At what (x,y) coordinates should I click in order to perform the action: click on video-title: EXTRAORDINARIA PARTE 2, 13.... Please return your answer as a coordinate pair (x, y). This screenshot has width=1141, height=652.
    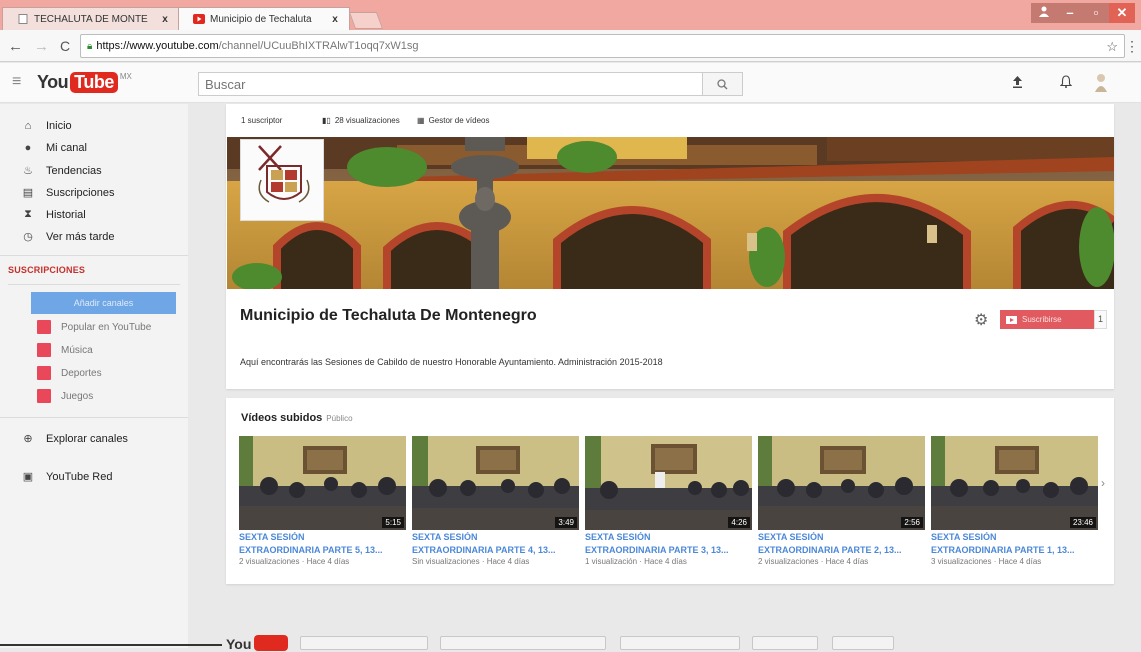
    Looking at the image, I should click on (841, 550).